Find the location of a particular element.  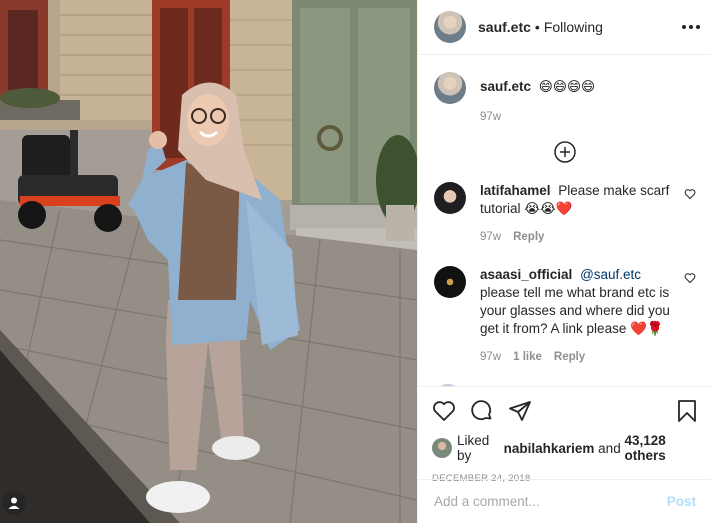

post-caption: sauf.etc 😄😄😄😄 97w is located at coordinates (565, 99).